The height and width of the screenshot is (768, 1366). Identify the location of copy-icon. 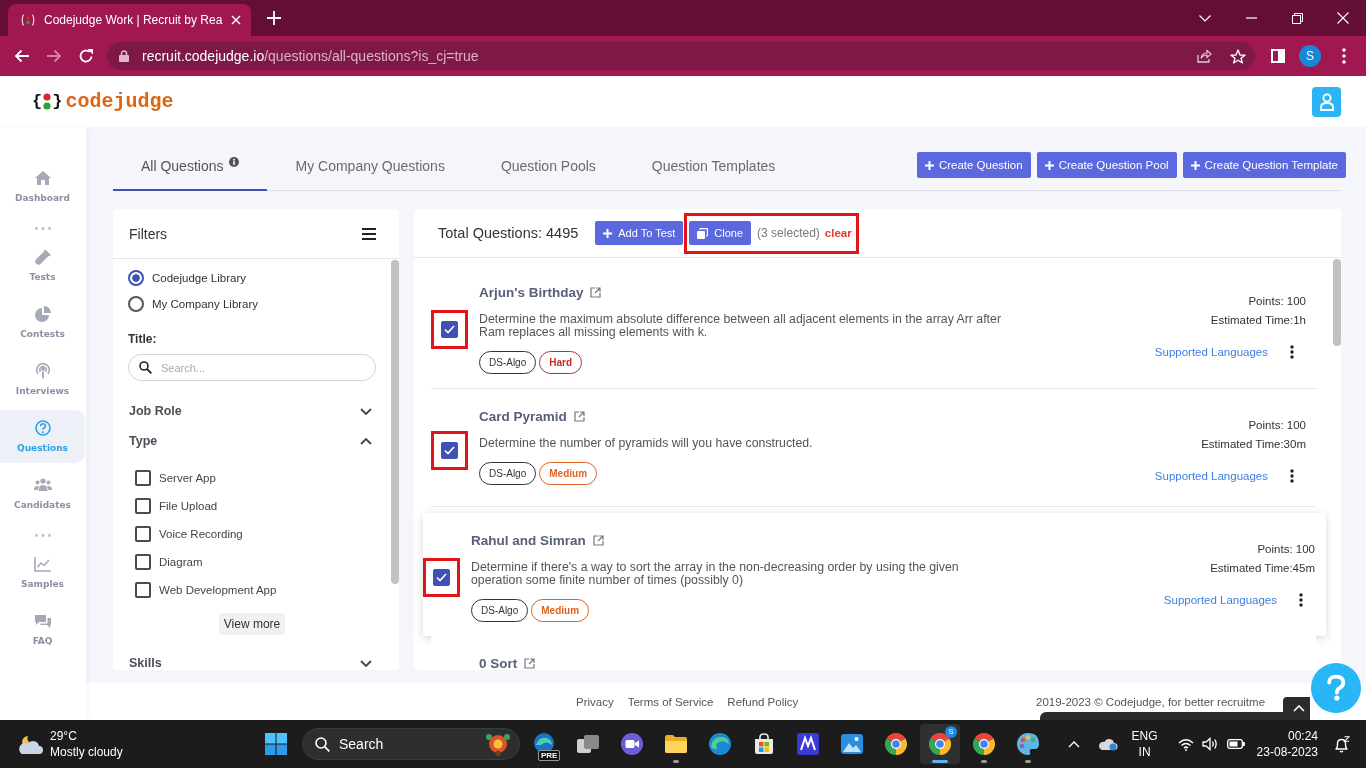
(703, 233).